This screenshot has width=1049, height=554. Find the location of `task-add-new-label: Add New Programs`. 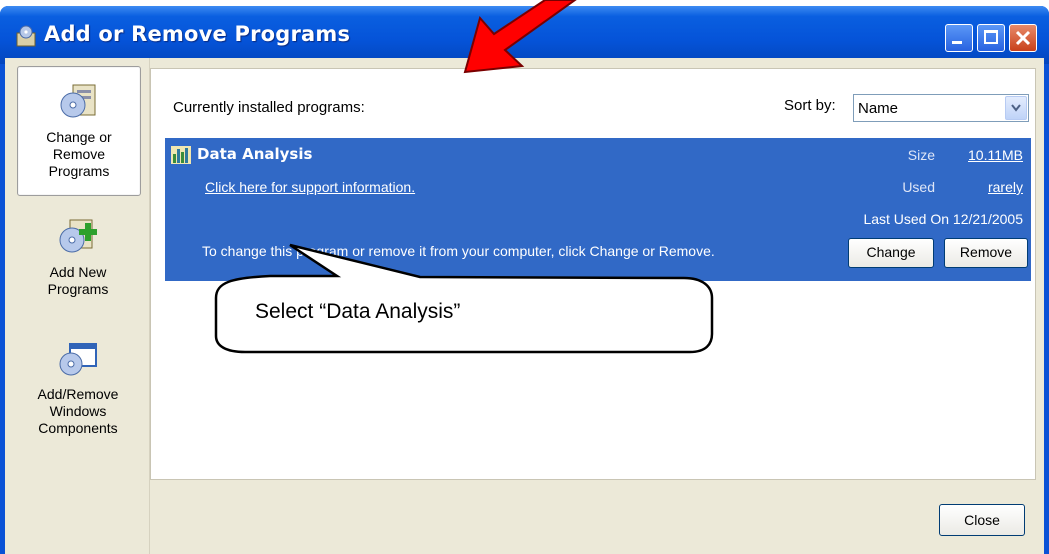

task-add-new-label: Add New Programs is located at coordinates (78, 280).